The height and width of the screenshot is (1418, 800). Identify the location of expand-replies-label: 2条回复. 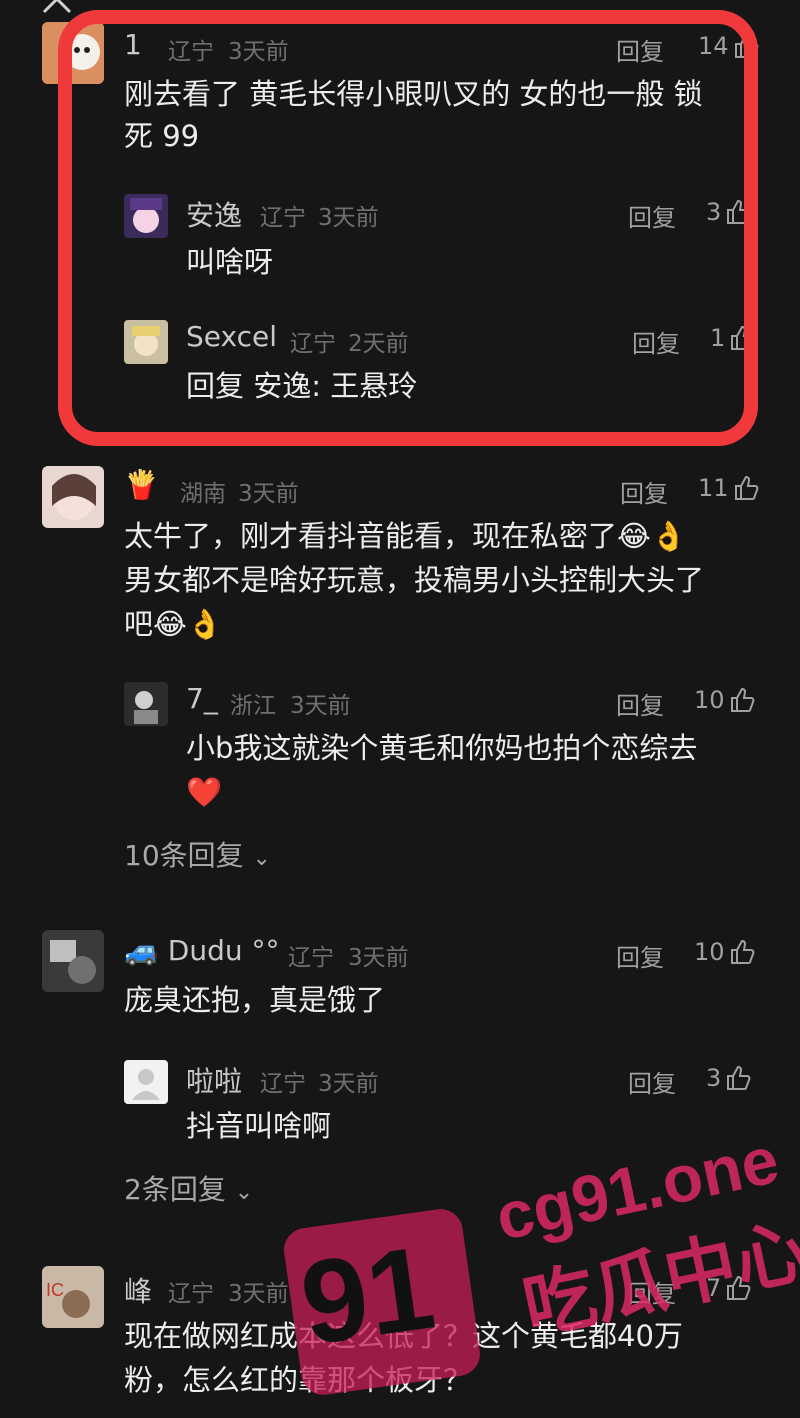
(175, 1189).